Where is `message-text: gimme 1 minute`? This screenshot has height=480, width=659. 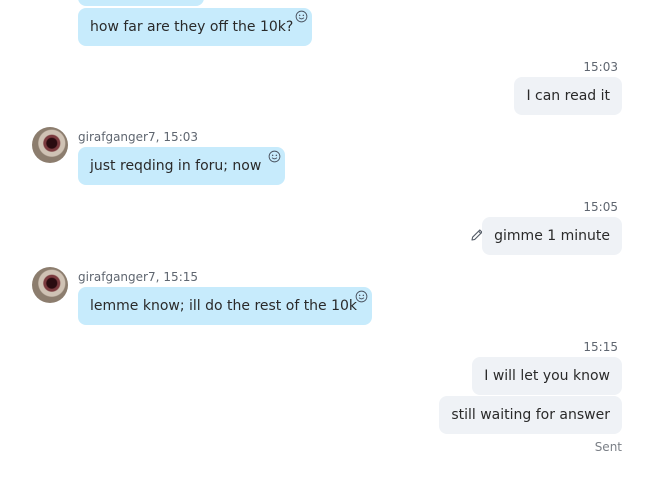
message-text: gimme 1 minute is located at coordinates (552, 236).